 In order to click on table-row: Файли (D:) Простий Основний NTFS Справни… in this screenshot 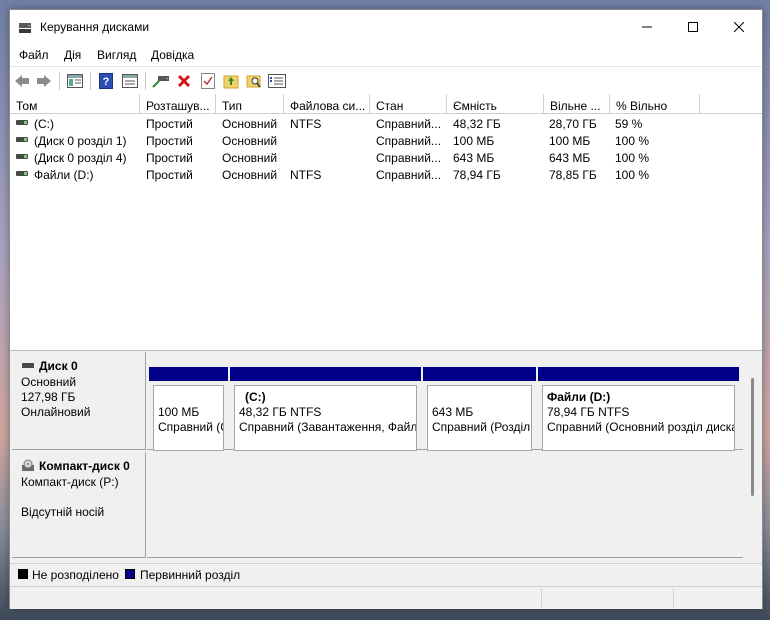, I will do `click(386, 174)`.